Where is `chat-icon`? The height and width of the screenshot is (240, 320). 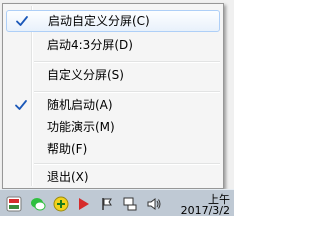 chat-icon is located at coordinates (38, 204).